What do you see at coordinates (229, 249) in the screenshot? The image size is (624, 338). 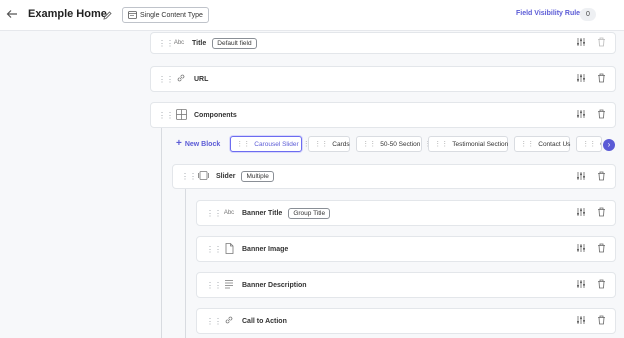 I see `file-icon` at bounding box center [229, 249].